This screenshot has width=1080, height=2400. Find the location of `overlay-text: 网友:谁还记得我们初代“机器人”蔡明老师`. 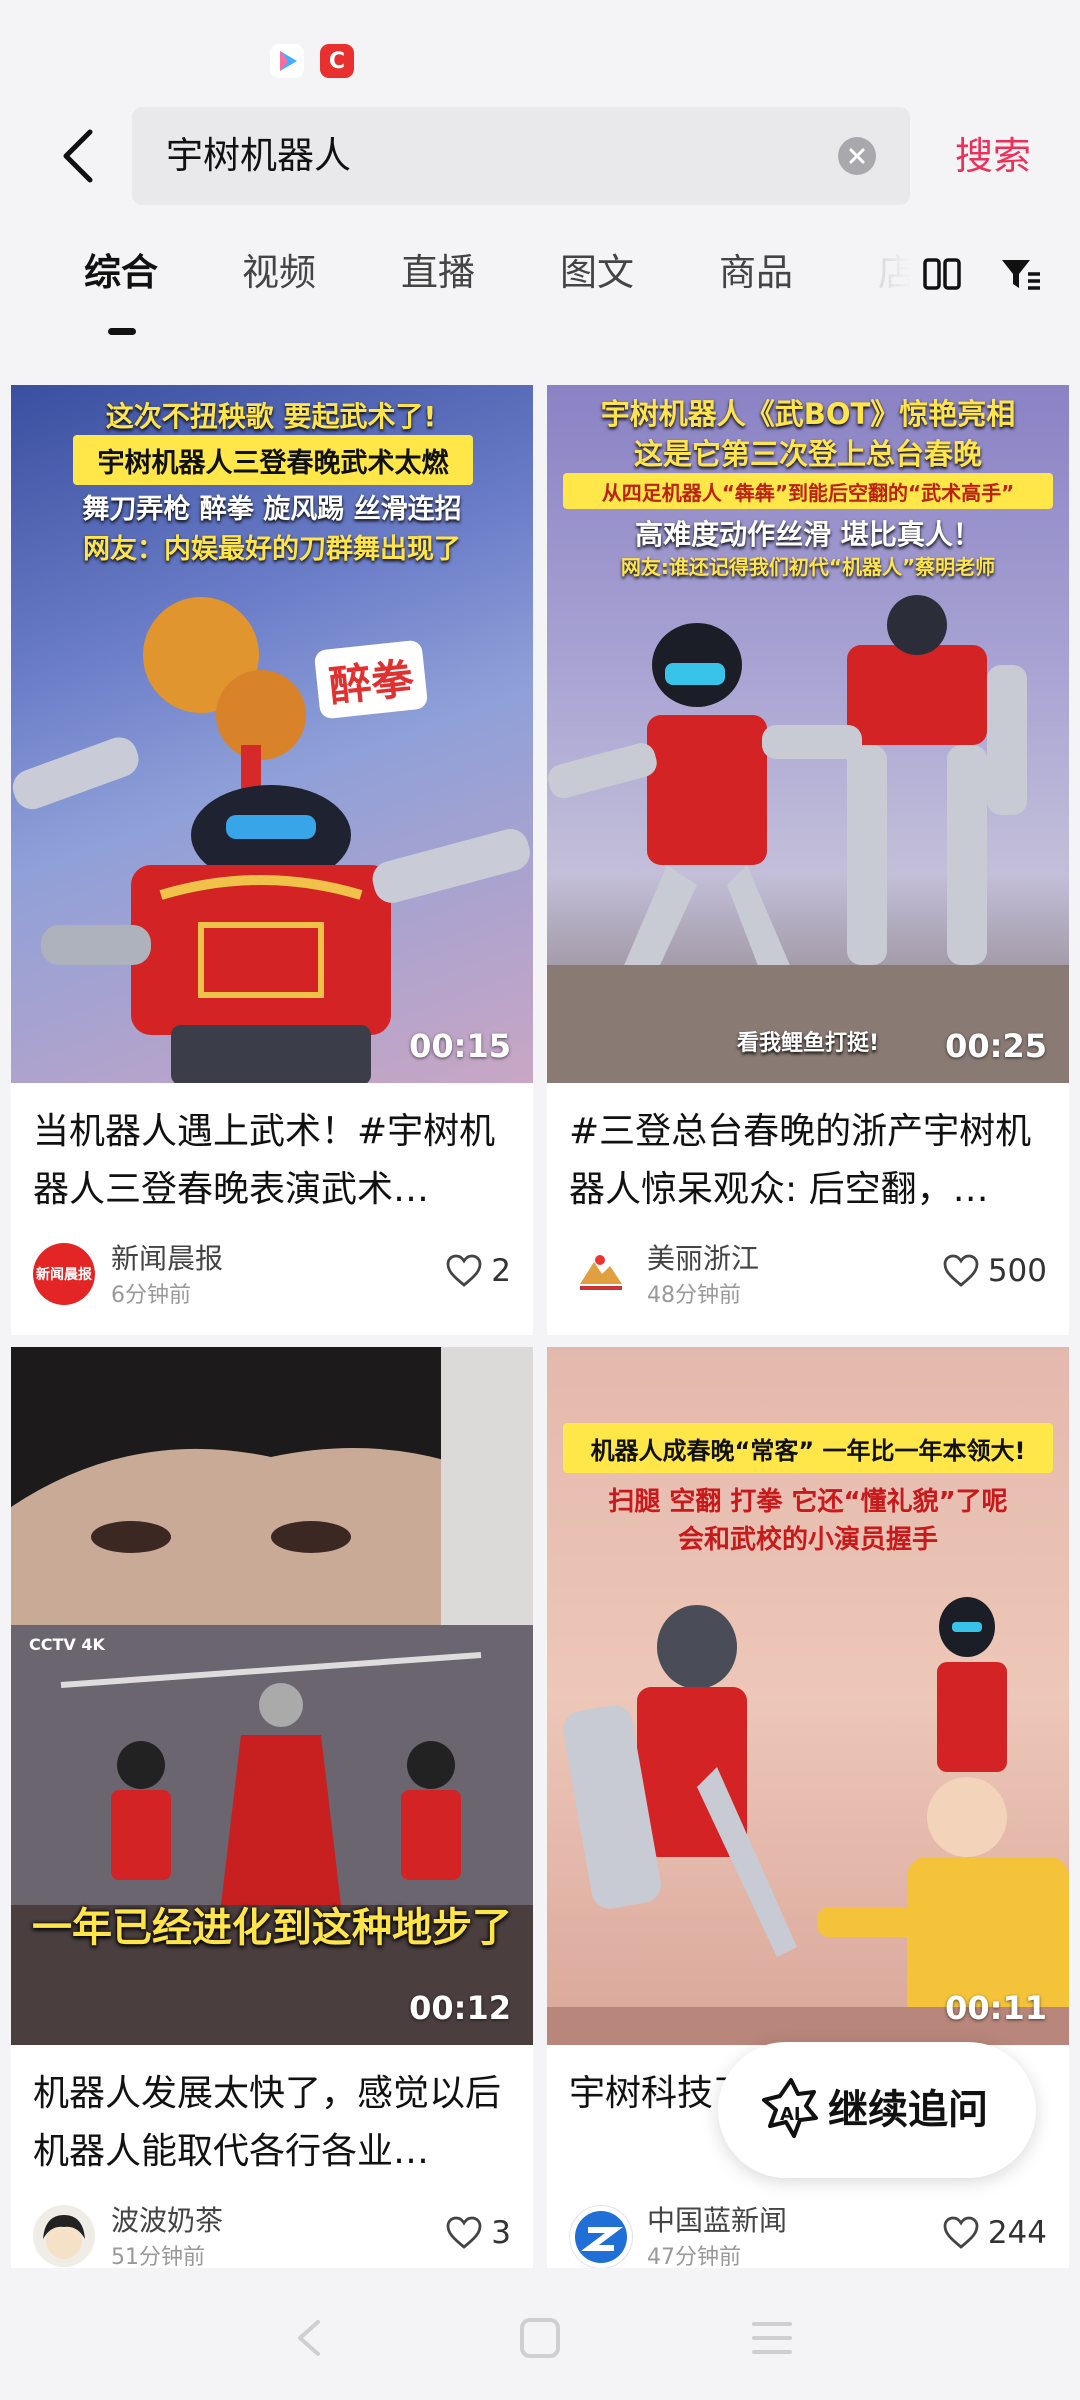

overlay-text: 网友:谁还记得我们初代“机器人”蔡明老师 is located at coordinates (808, 567).